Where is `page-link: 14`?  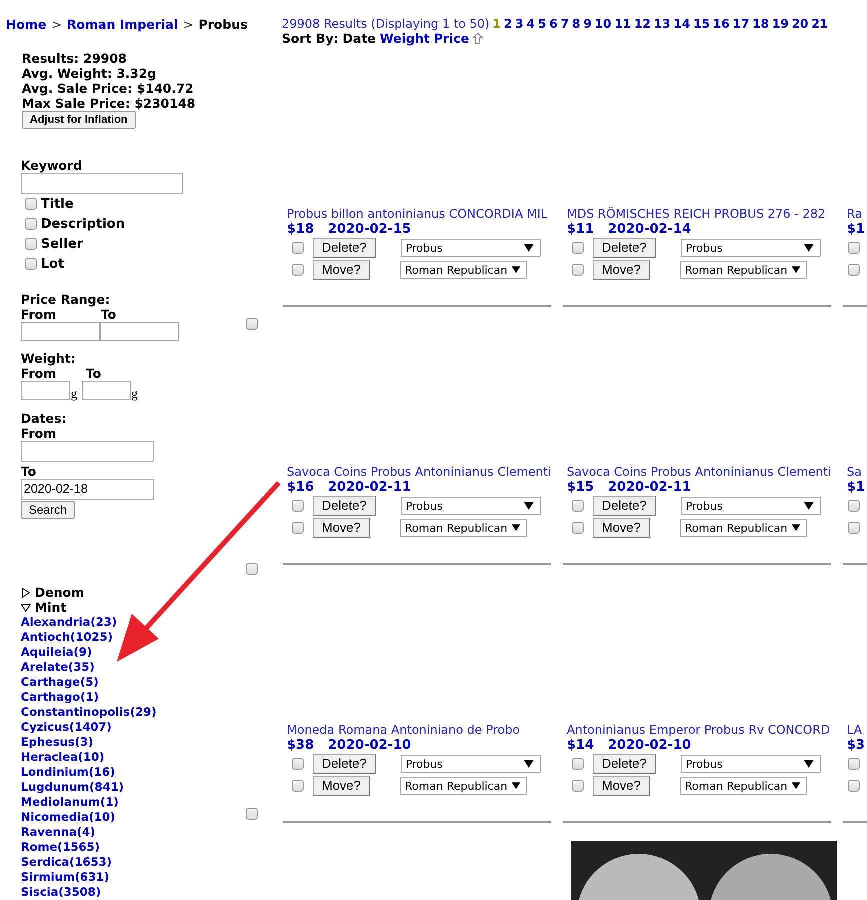
page-link: 14 is located at coordinates (682, 24).